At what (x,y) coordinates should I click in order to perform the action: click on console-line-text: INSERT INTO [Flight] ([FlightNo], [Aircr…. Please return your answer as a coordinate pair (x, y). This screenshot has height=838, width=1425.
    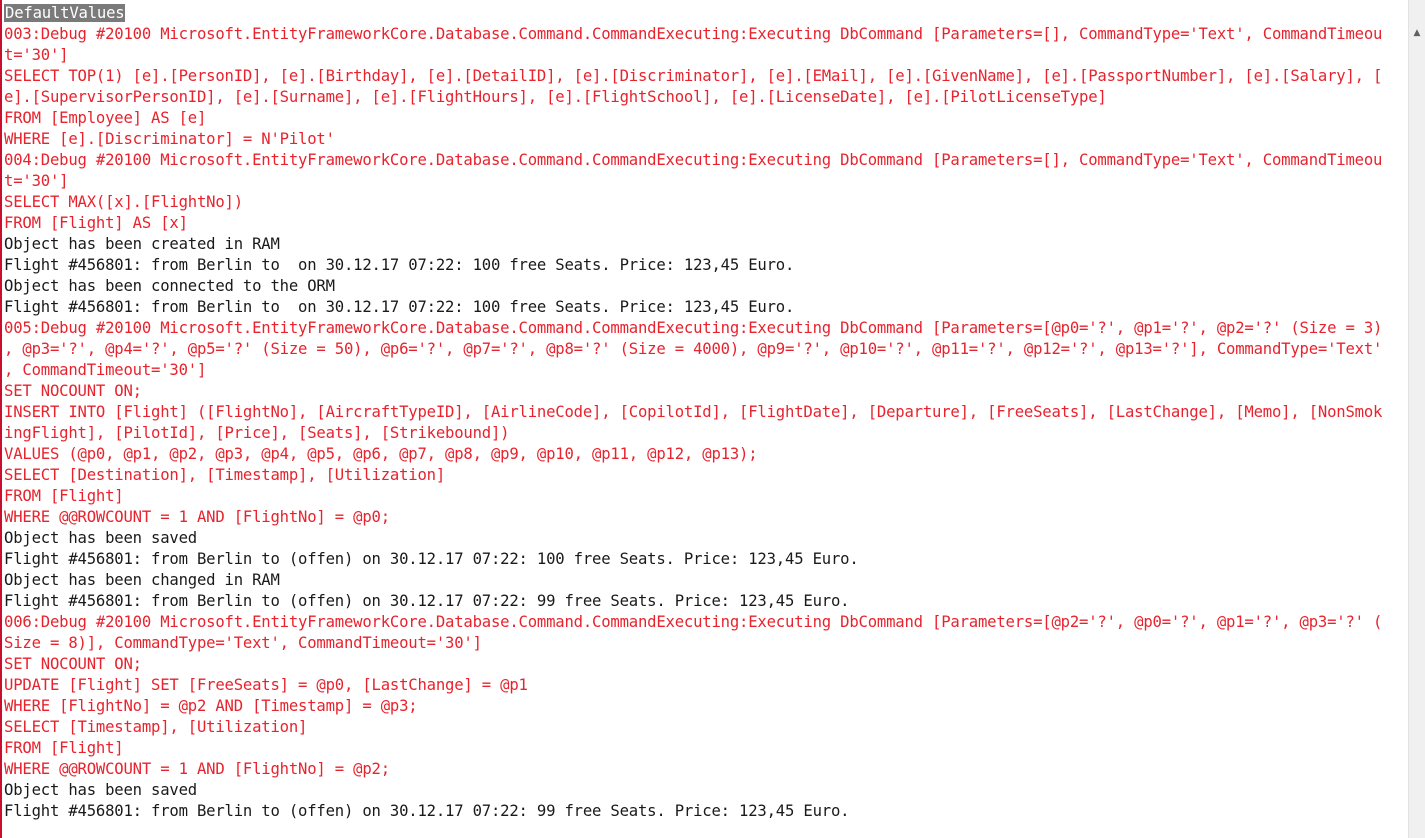
    Looking at the image, I should click on (693, 412).